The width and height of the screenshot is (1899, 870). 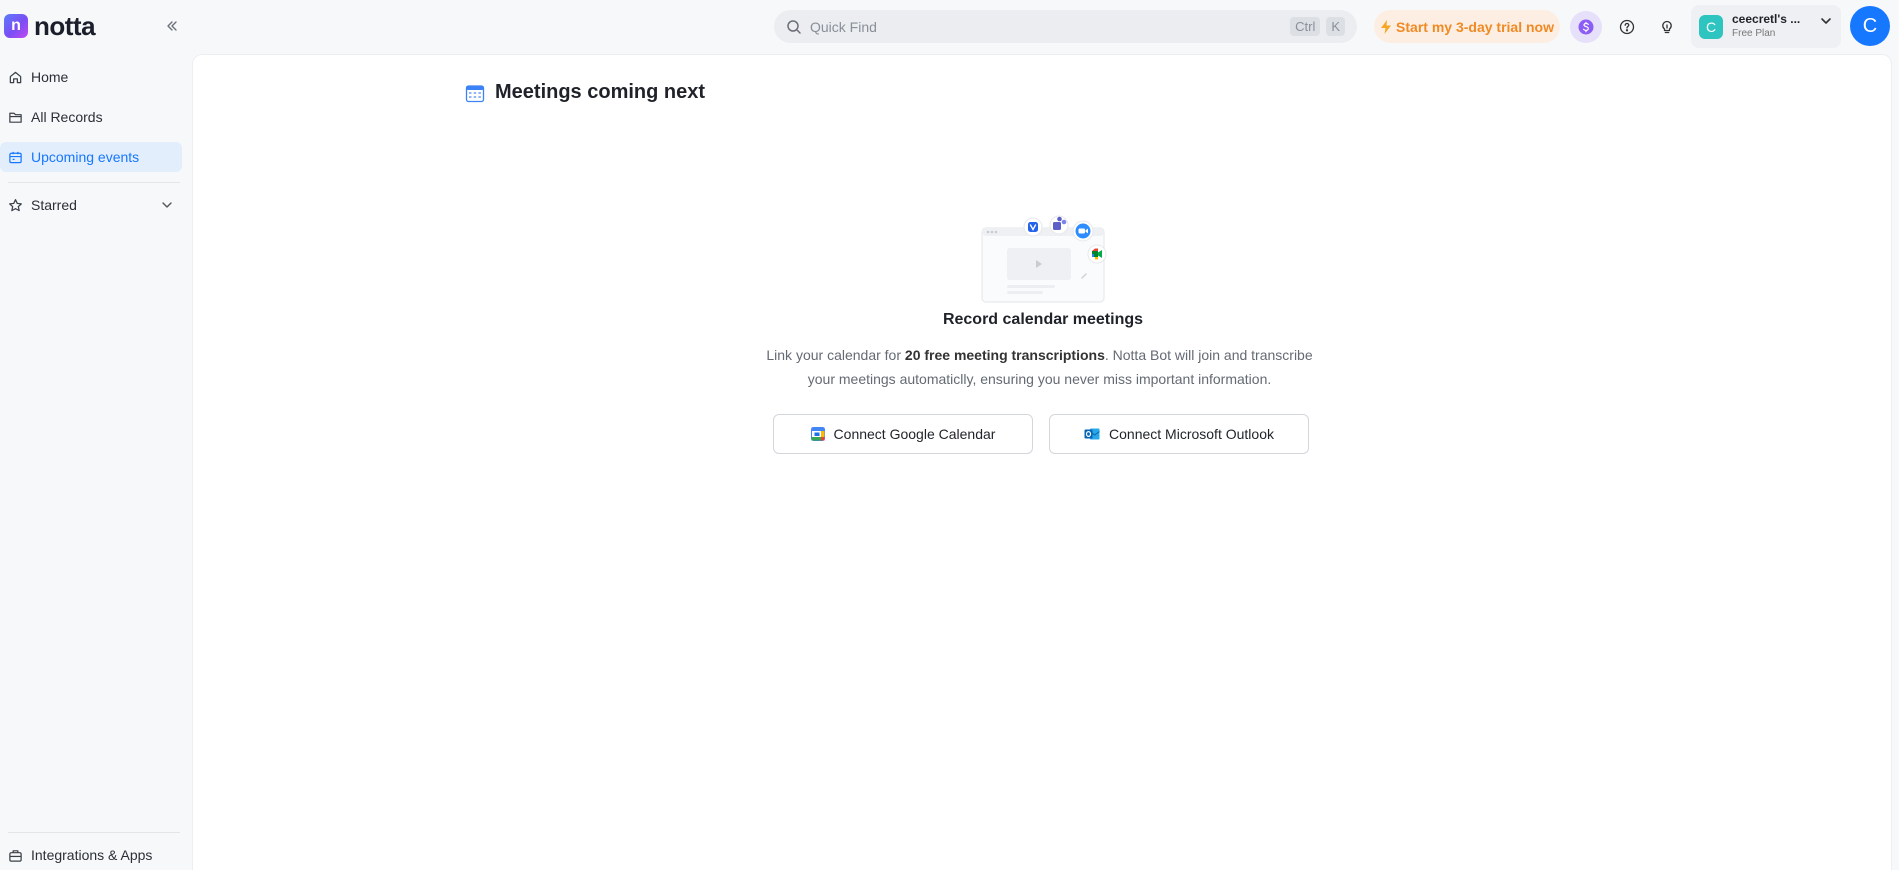 What do you see at coordinates (1754, 33) in the screenshot?
I see `workspace-plan: Free Plan` at bounding box center [1754, 33].